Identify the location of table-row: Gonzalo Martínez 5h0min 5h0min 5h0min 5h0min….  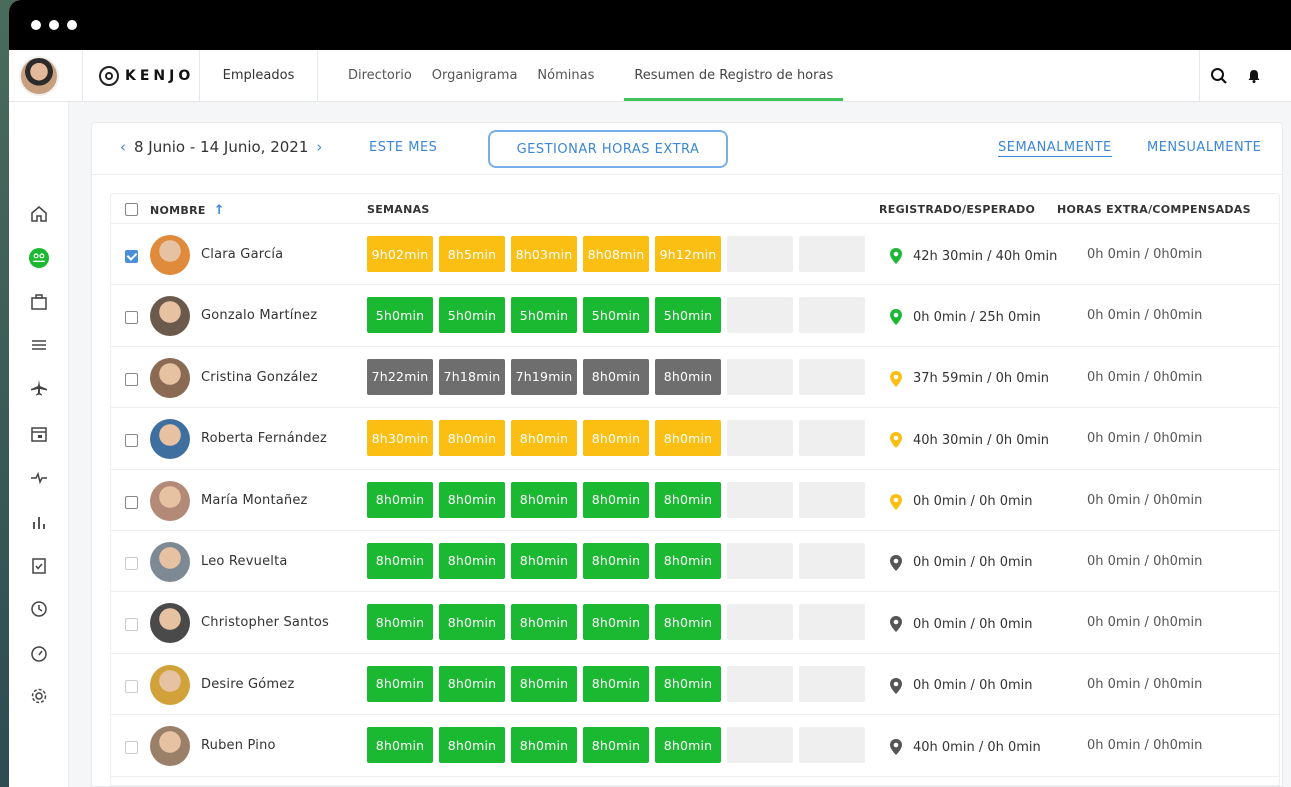
(695, 316).